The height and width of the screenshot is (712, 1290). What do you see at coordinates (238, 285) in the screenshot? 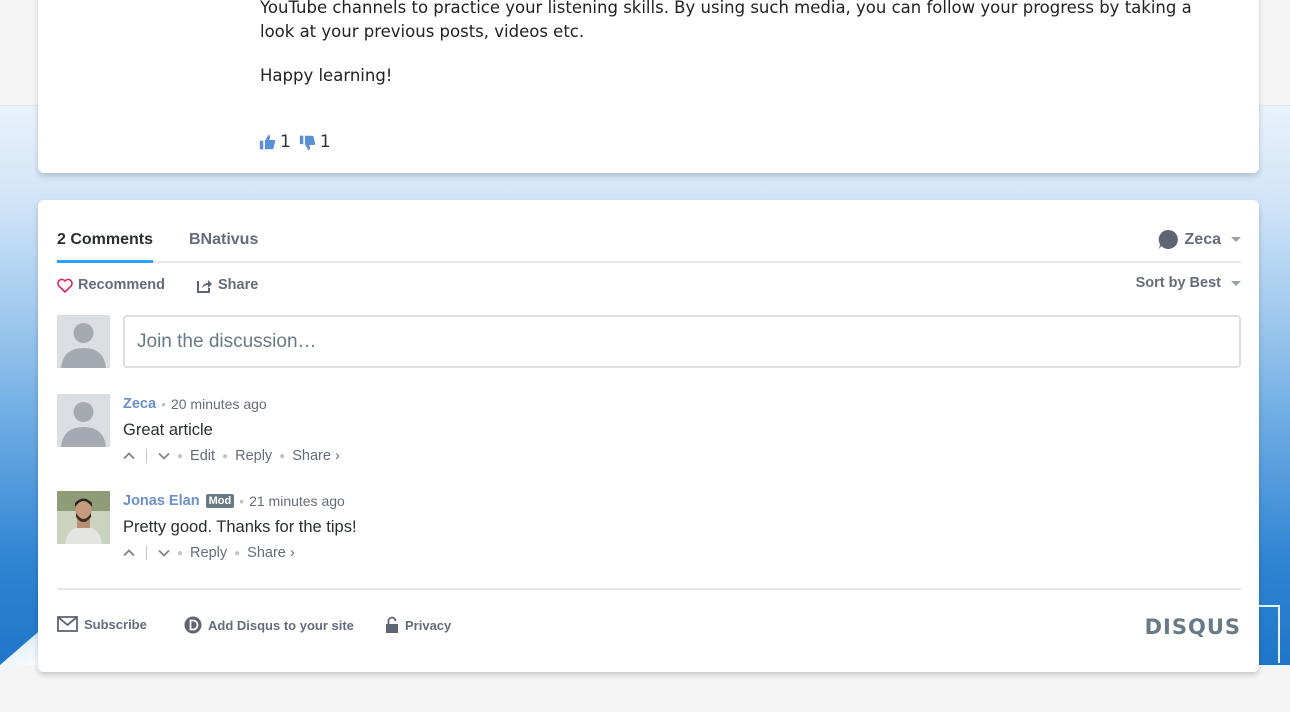
I see `share-label: Share` at bounding box center [238, 285].